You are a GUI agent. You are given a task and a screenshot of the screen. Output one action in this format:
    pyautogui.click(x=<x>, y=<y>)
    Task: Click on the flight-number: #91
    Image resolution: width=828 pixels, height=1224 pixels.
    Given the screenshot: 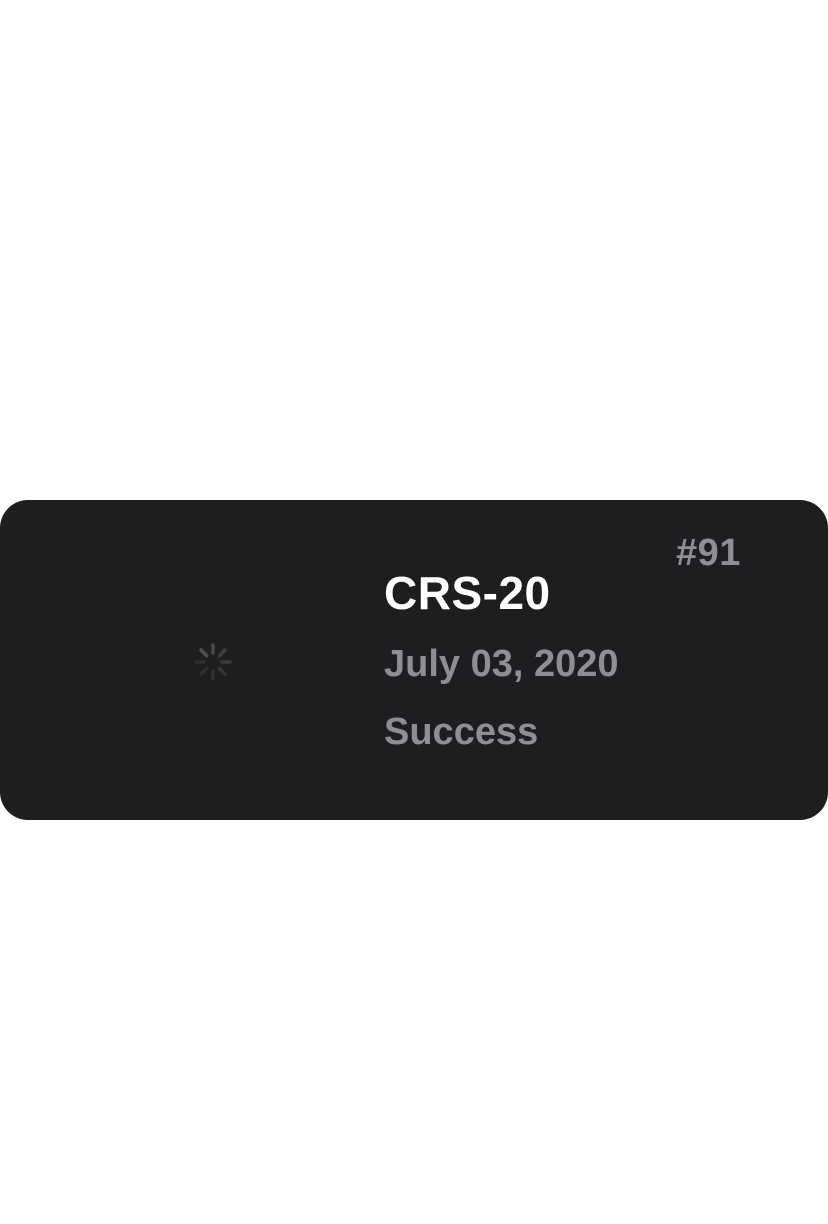 What is the action you would take?
    pyautogui.click(x=708, y=553)
    